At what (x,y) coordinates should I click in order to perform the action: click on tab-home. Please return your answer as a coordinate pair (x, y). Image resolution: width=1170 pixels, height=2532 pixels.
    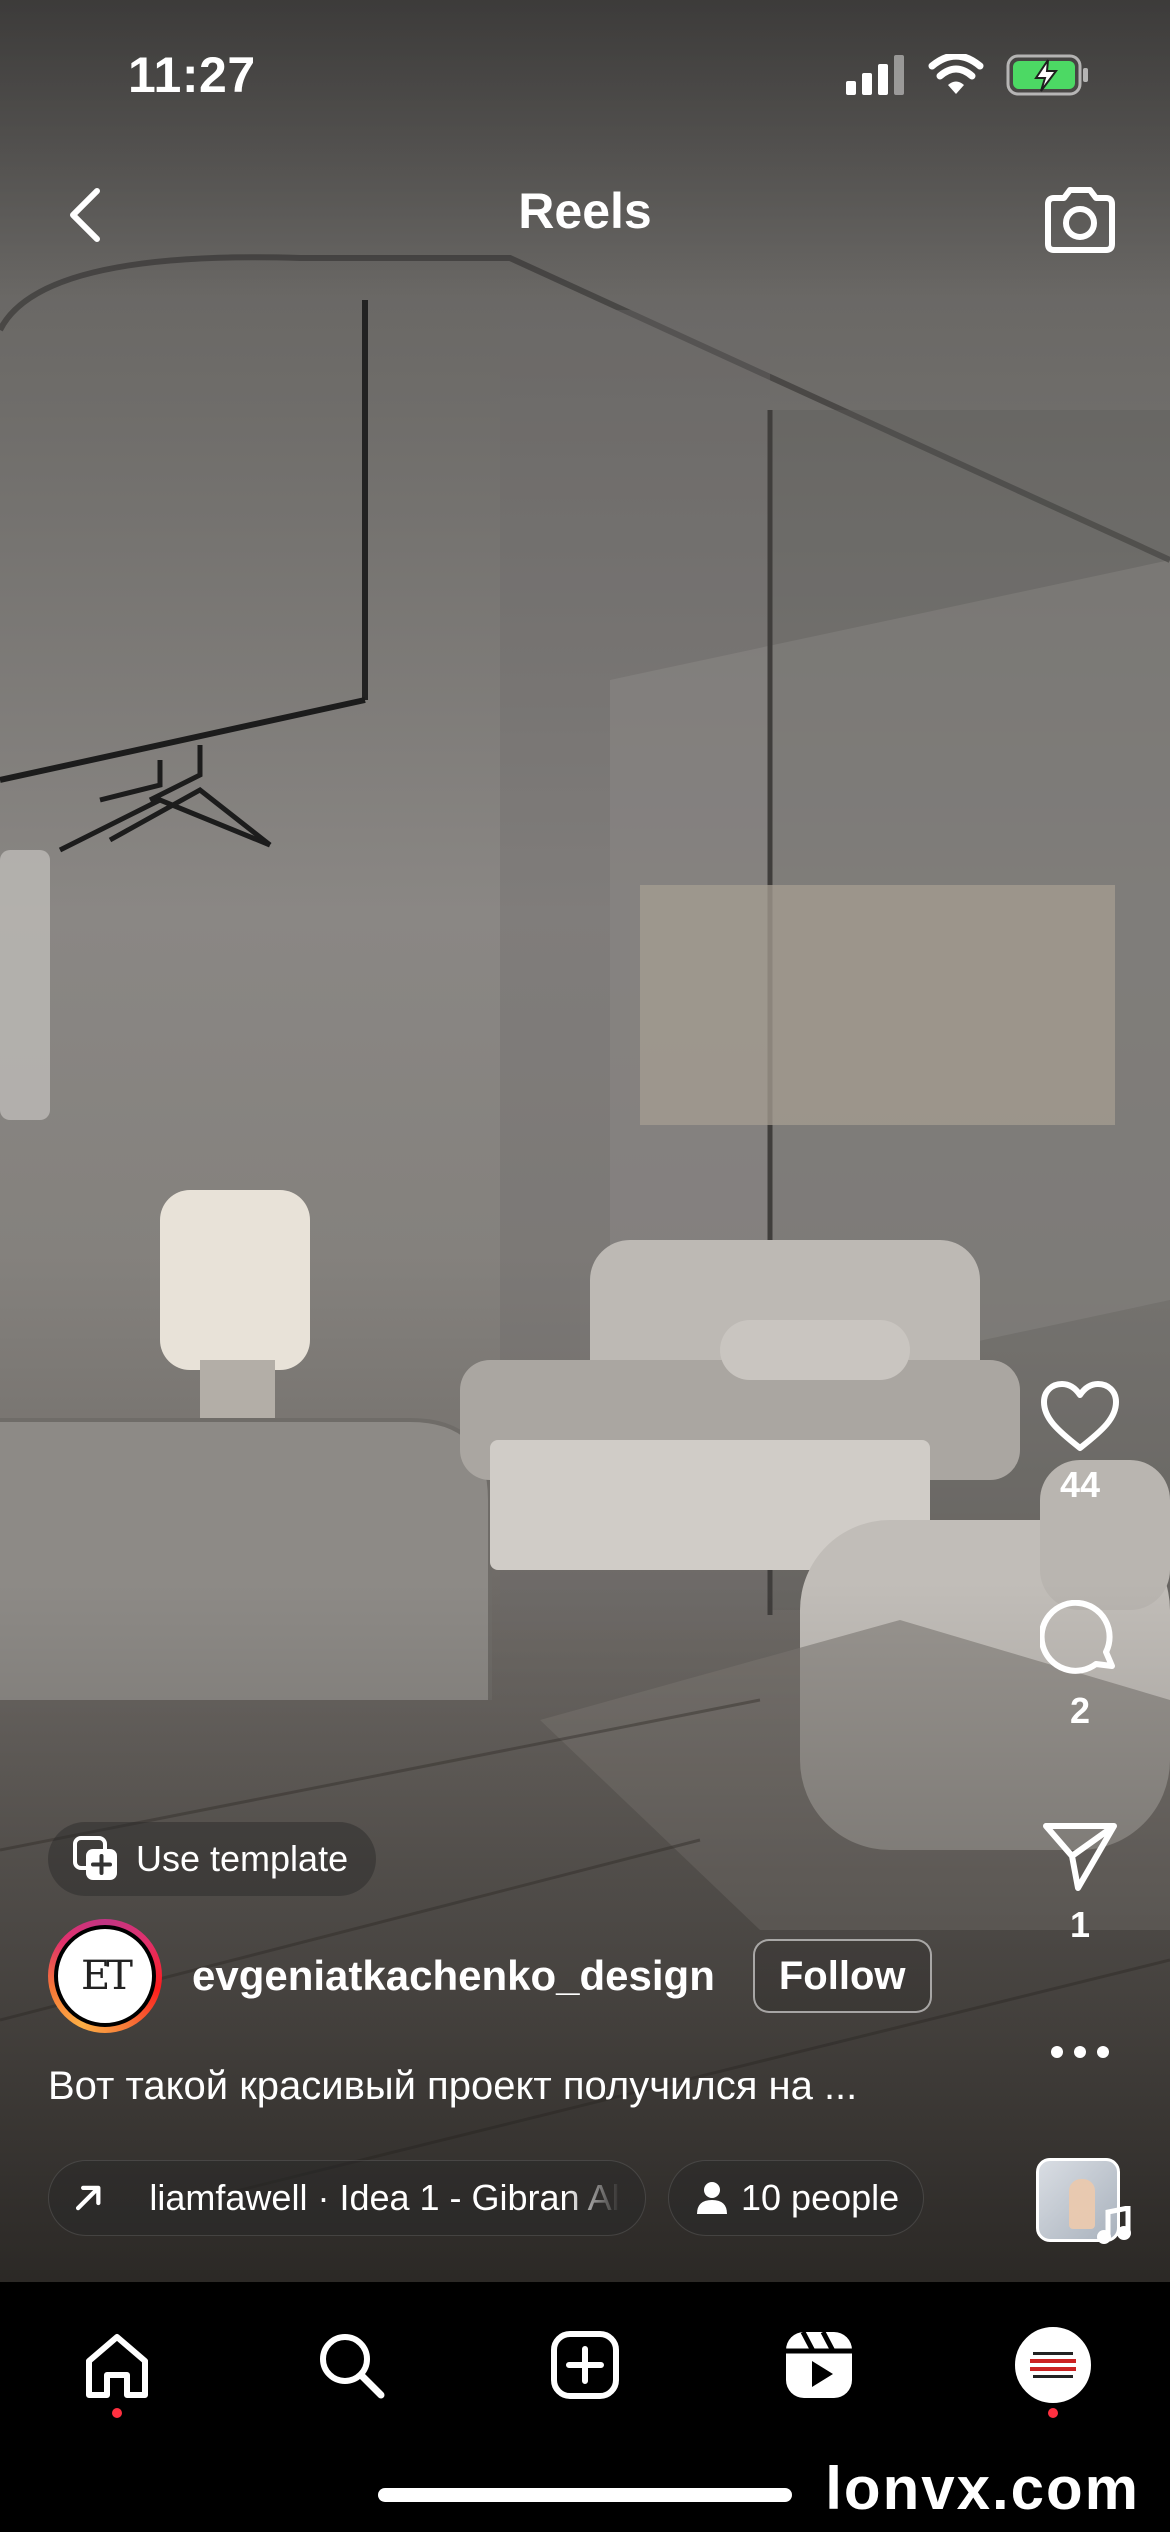
    Looking at the image, I should click on (117, 2365).